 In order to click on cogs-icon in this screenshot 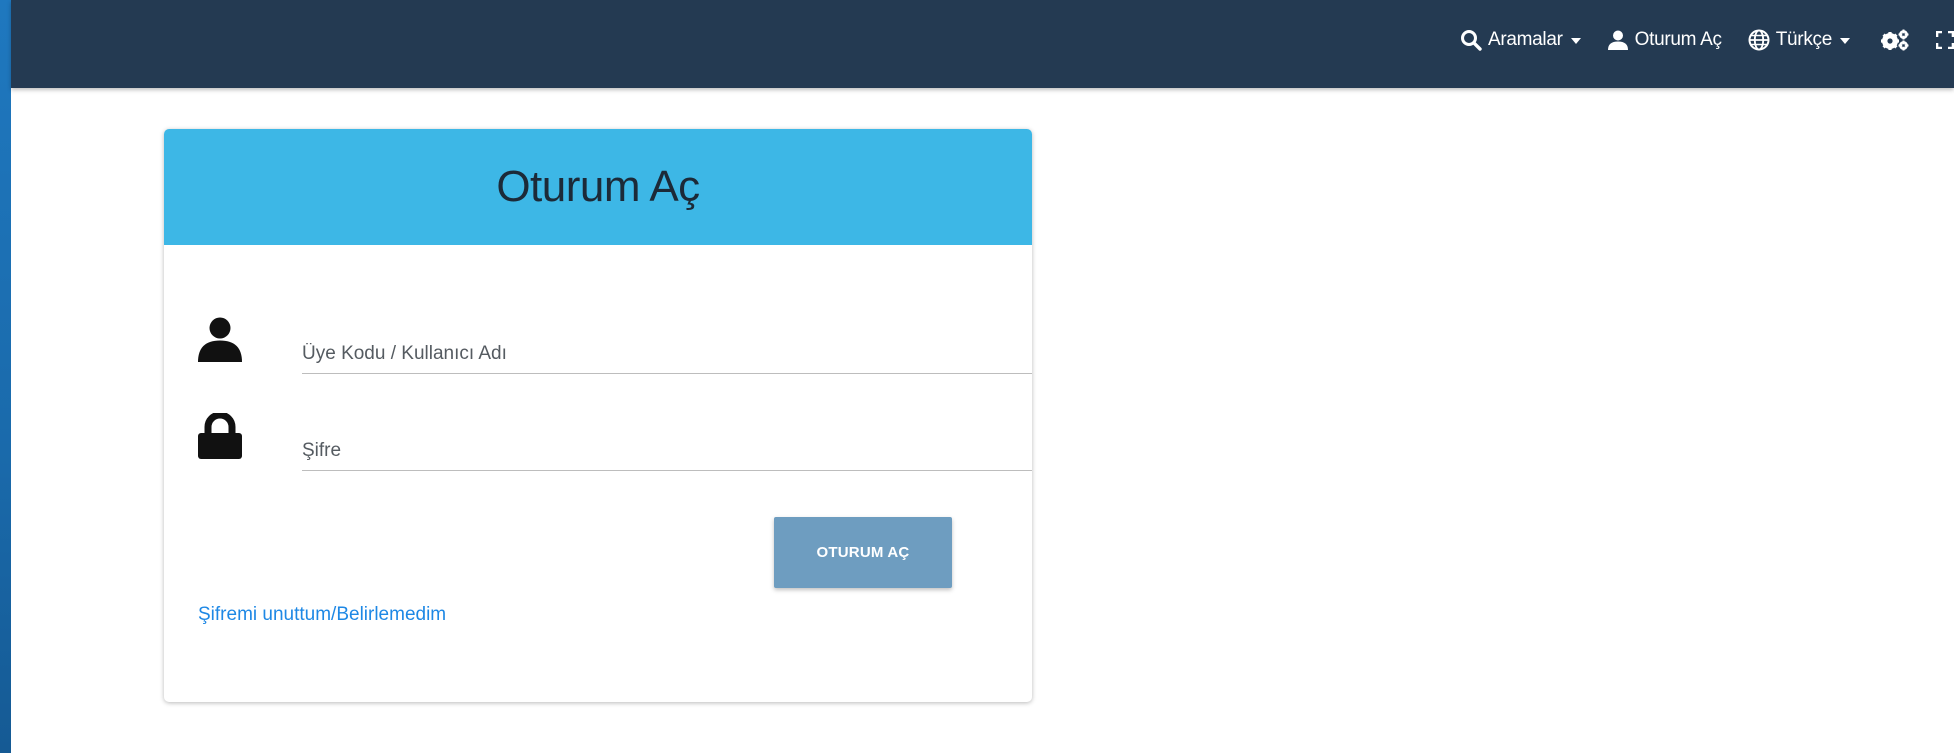, I will do `click(1895, 40)`.